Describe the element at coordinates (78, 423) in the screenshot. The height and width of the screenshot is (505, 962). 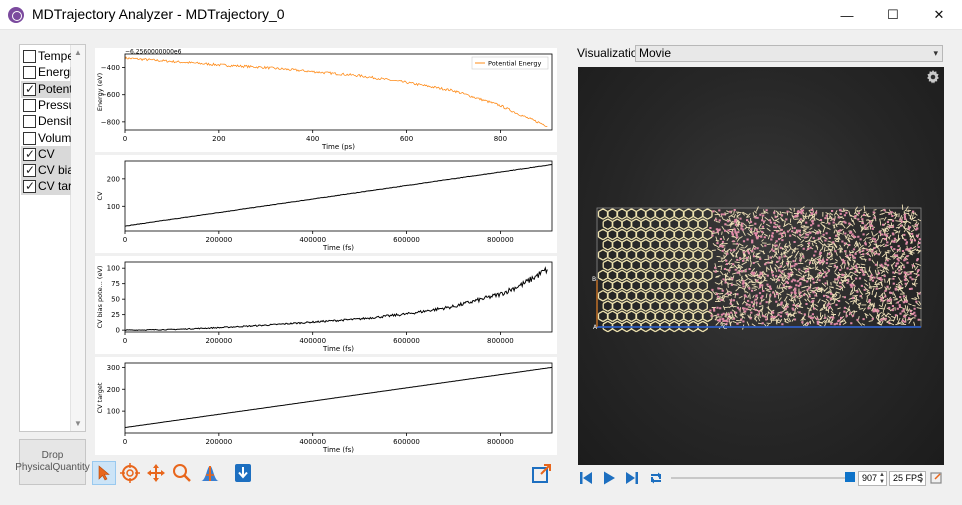
I see `scroll-down-icon: ▼` at that location.